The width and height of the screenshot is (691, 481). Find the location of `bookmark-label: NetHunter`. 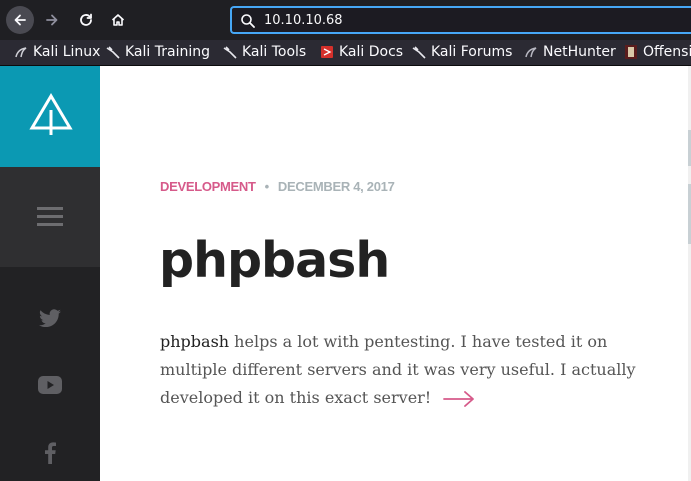

bookmark-label: NetHunter is located at coordinates (579, 52).